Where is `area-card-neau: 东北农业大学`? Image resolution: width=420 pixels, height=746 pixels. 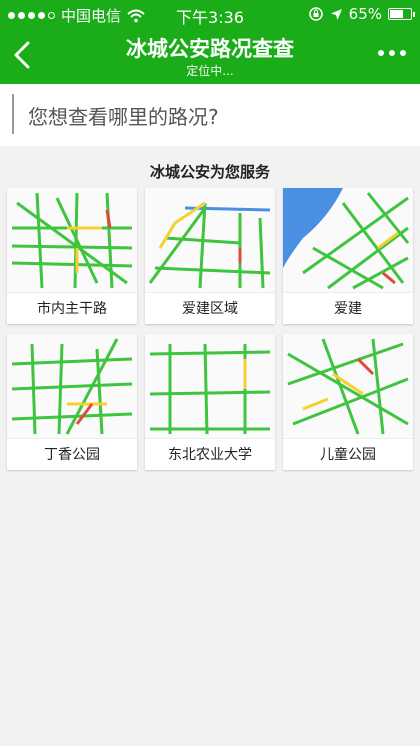
area-card-neau: 东北农业大学 is located at coordinates (210, 402).